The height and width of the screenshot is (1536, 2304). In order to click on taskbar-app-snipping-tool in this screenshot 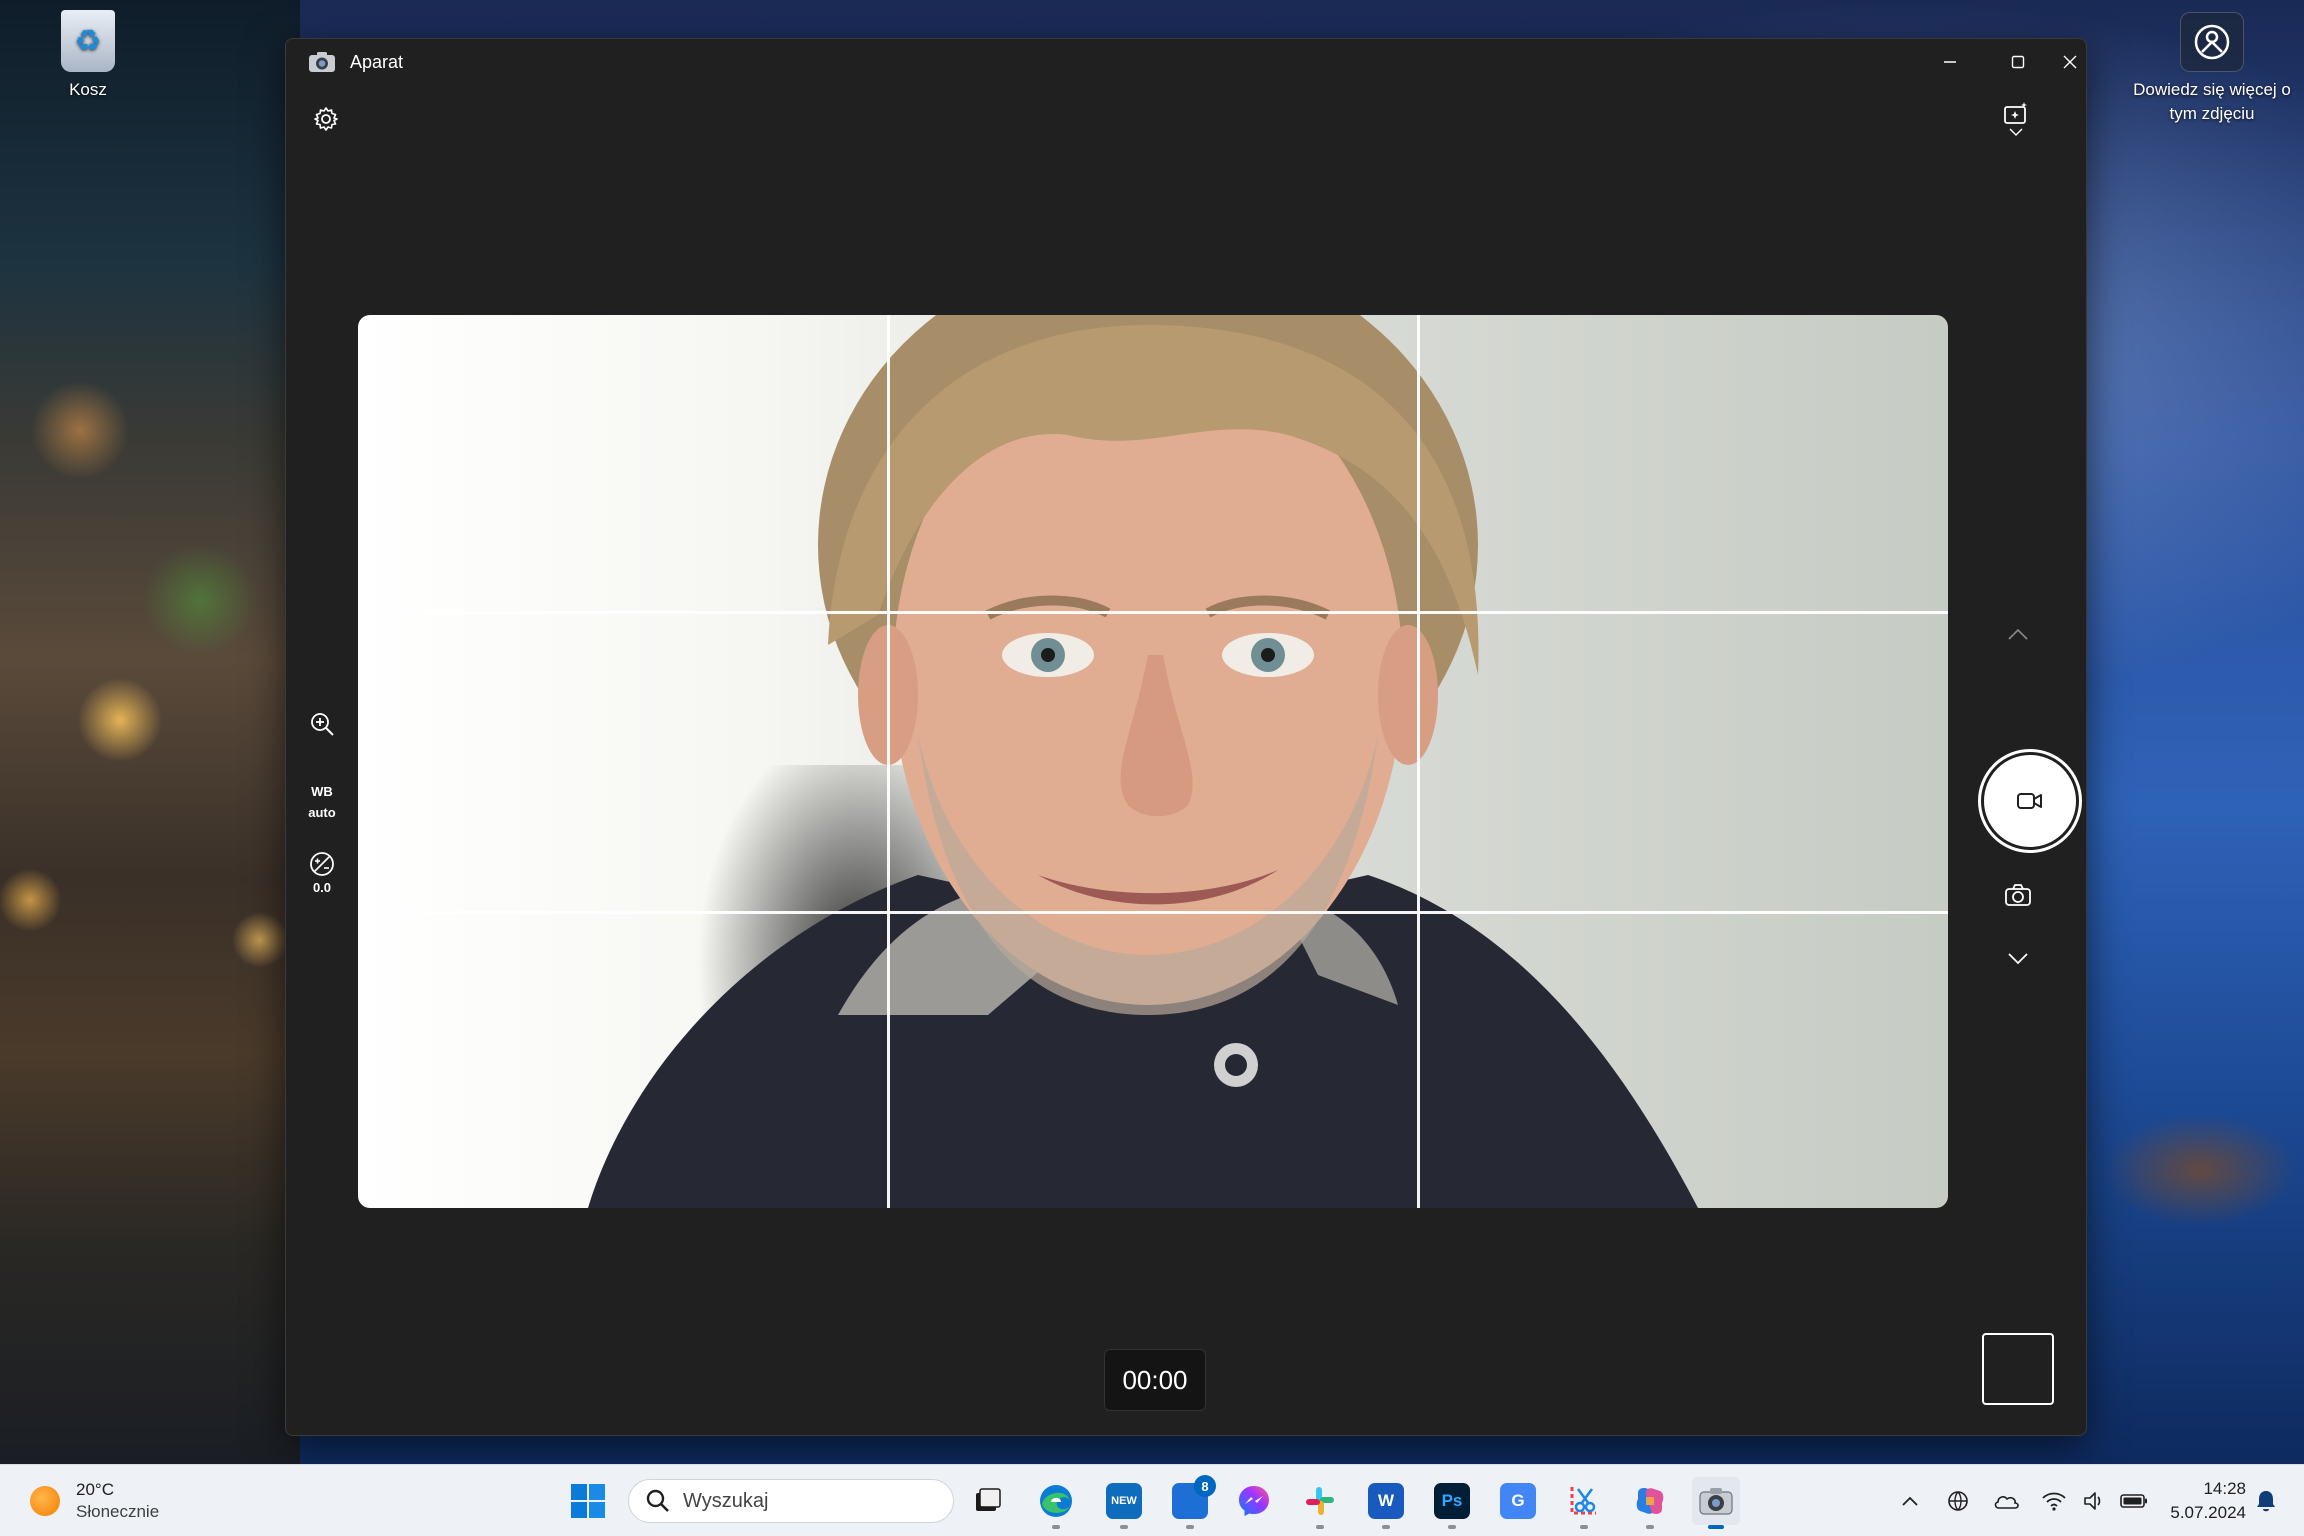, I will do `click(1584, 1503)`.